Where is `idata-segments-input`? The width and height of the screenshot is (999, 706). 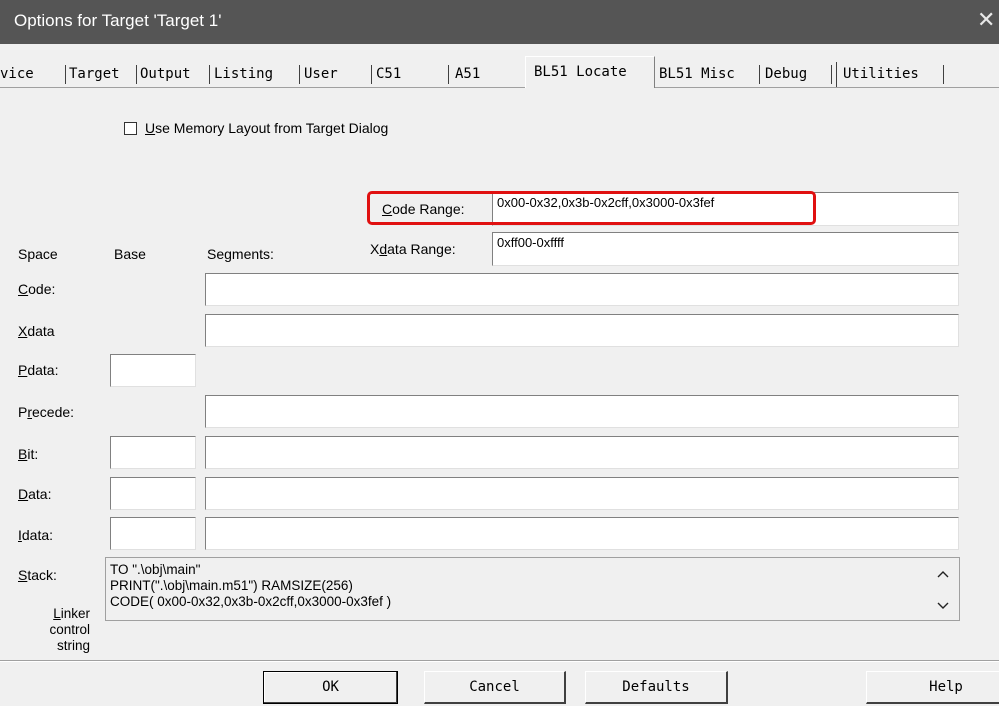
idata-segments-input is located at coordinates (582, 533).